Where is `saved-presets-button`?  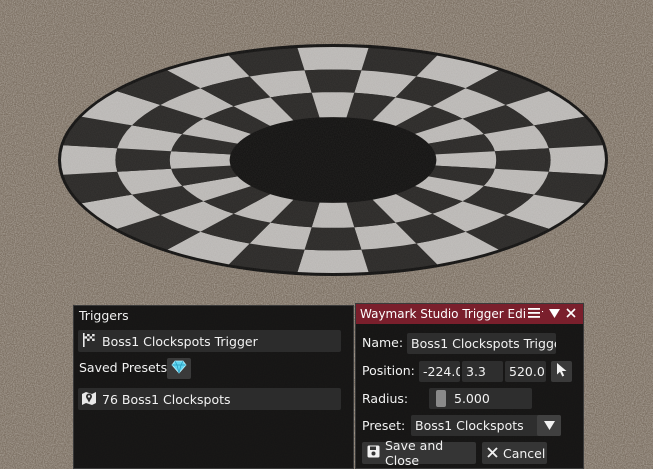
saved-presets-button is located at coordinates (179, 368).